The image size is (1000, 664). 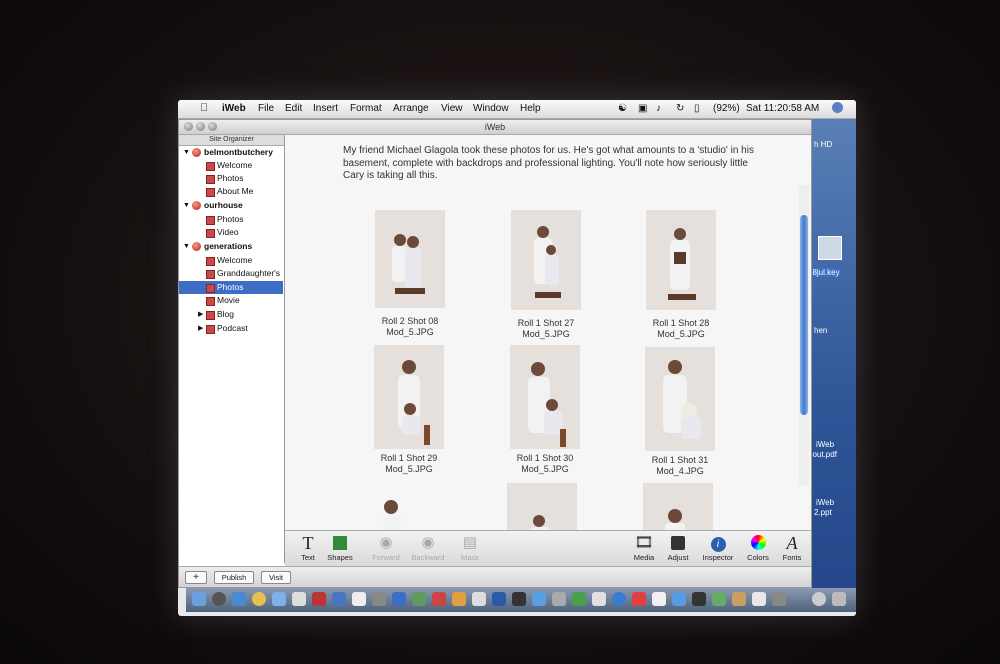 What do you see at coordinates (546, 329) in the screenshot?
I see `photo-caption: Roll 1 Shot 27 Mod_5.JPG` at bounding box center [546, 329].